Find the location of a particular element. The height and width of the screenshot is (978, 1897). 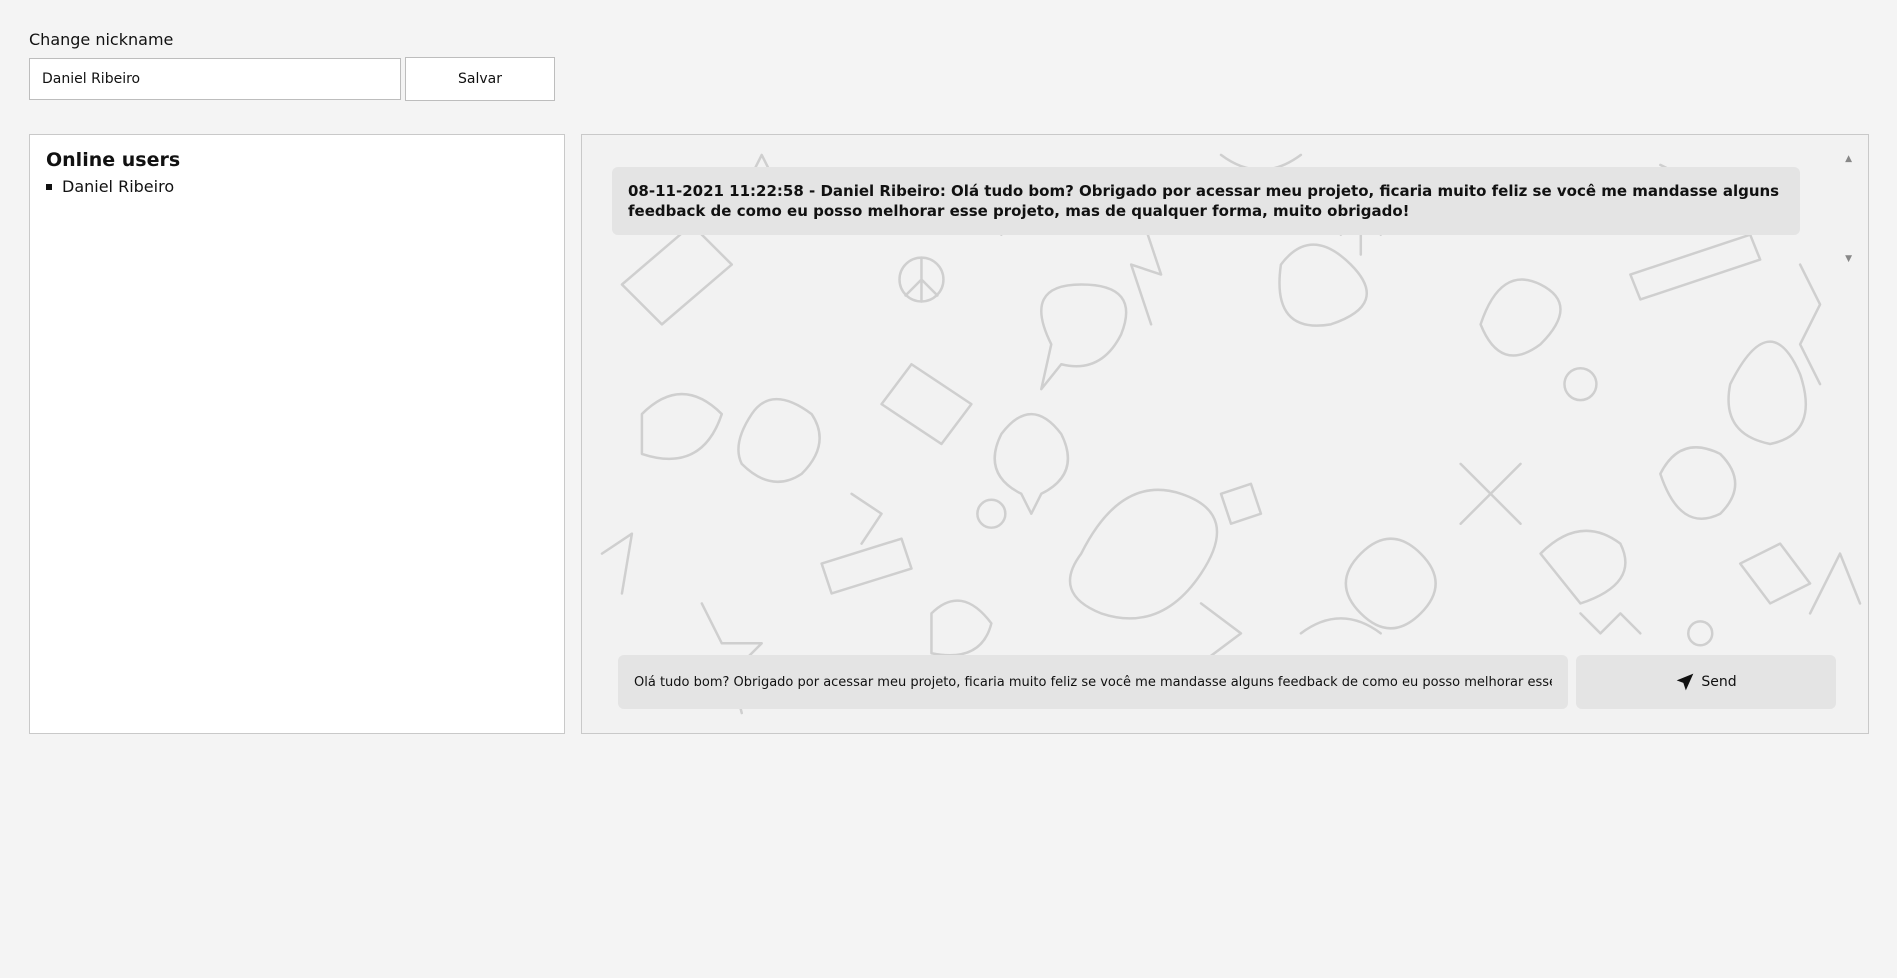

scroll-down-arrow-icon: ▼ is located at coordinates (1848, 259).